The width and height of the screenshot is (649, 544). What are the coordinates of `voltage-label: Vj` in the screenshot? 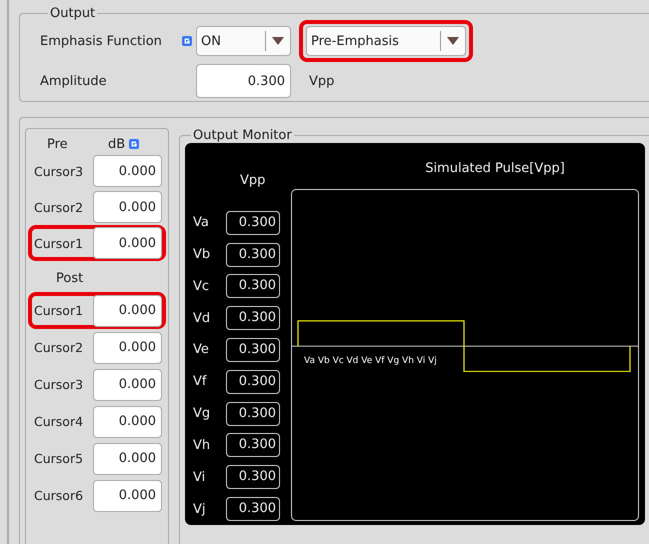 It's located at (200, 509).